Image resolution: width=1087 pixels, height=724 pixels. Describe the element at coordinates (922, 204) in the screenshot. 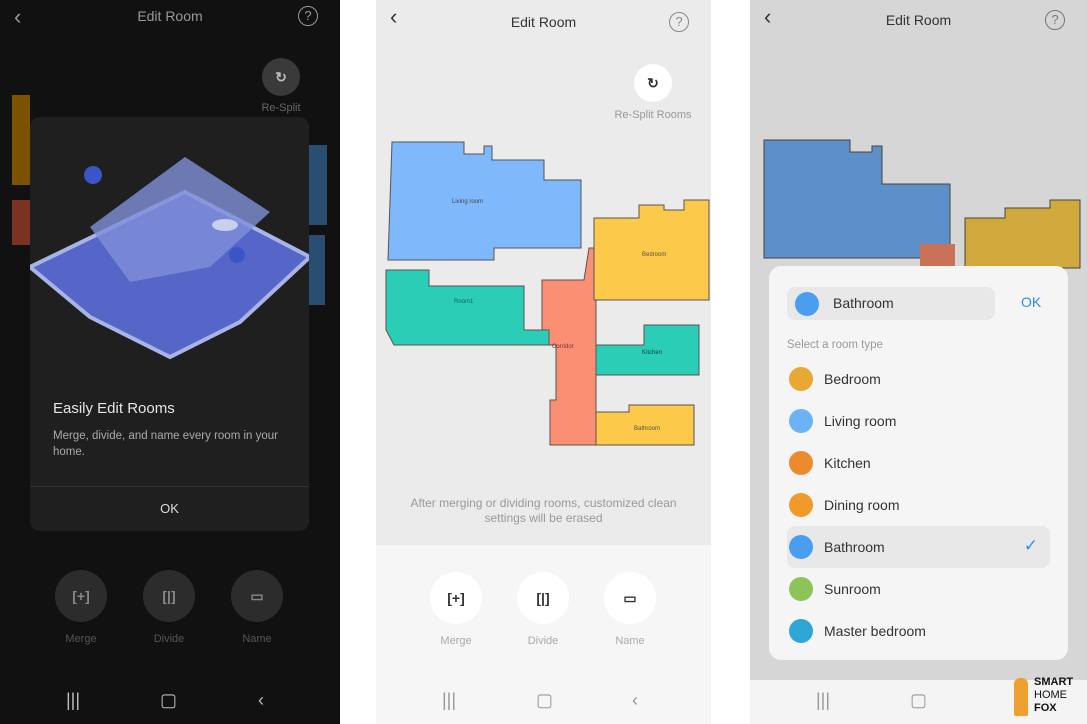

I see `dimmed-room-map` at that location.